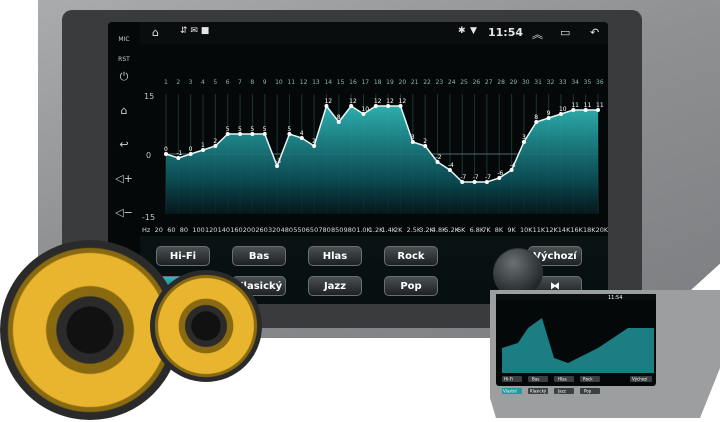 This screenshot has width=720, height=422. I want to click on power-icon: ⏻, so click(124, 77).